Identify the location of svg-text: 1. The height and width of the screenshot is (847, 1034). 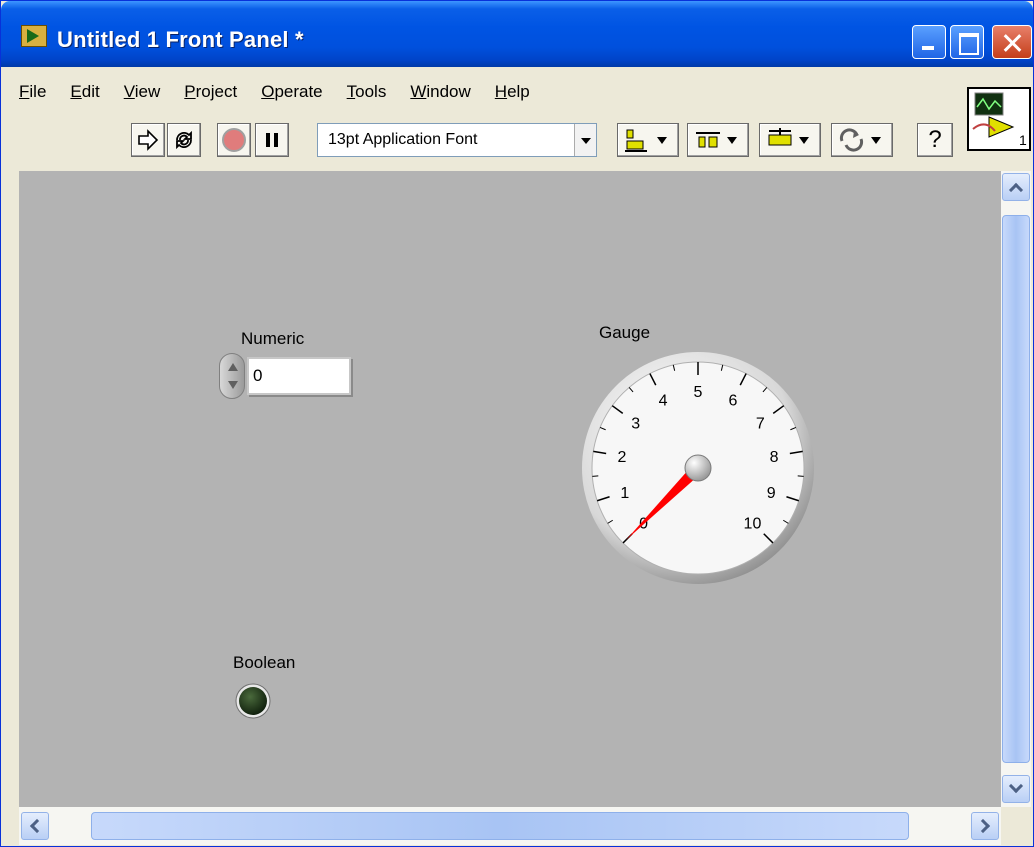
(1023, 140).